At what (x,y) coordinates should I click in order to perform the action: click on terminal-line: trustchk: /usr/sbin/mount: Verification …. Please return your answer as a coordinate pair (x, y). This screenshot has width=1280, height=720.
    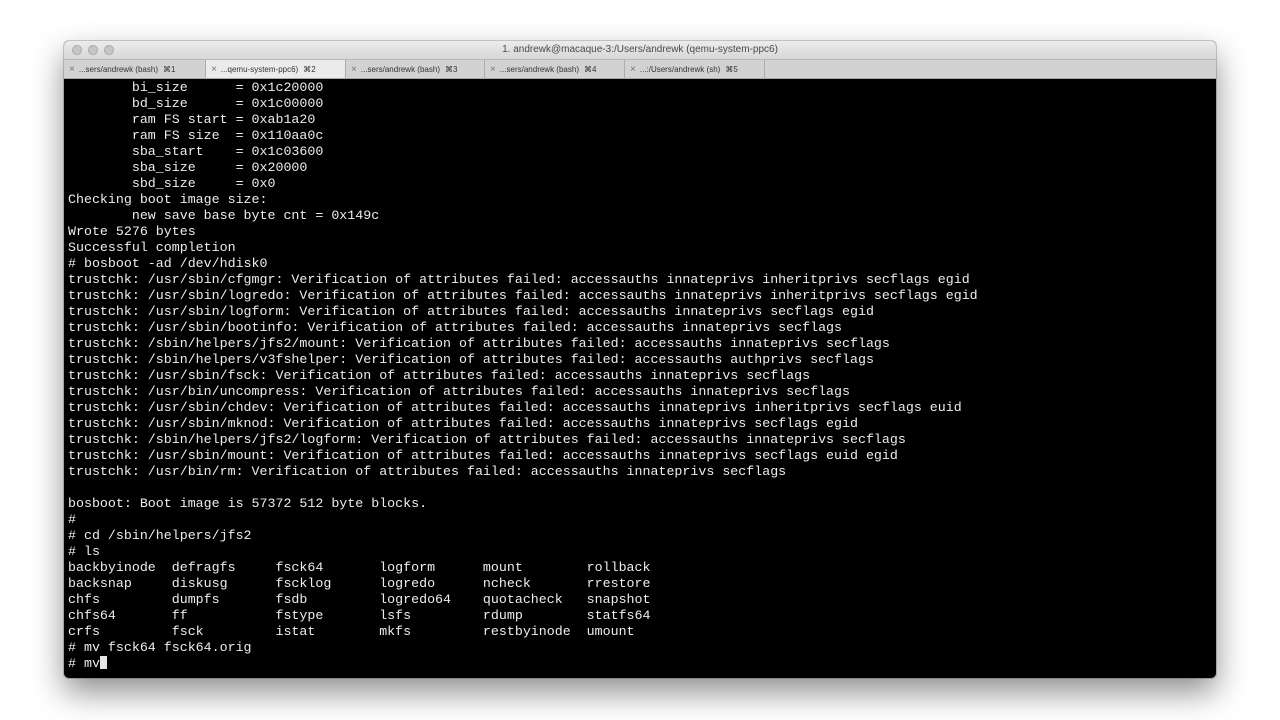
    Looking at the image, I should click on (483, 455).